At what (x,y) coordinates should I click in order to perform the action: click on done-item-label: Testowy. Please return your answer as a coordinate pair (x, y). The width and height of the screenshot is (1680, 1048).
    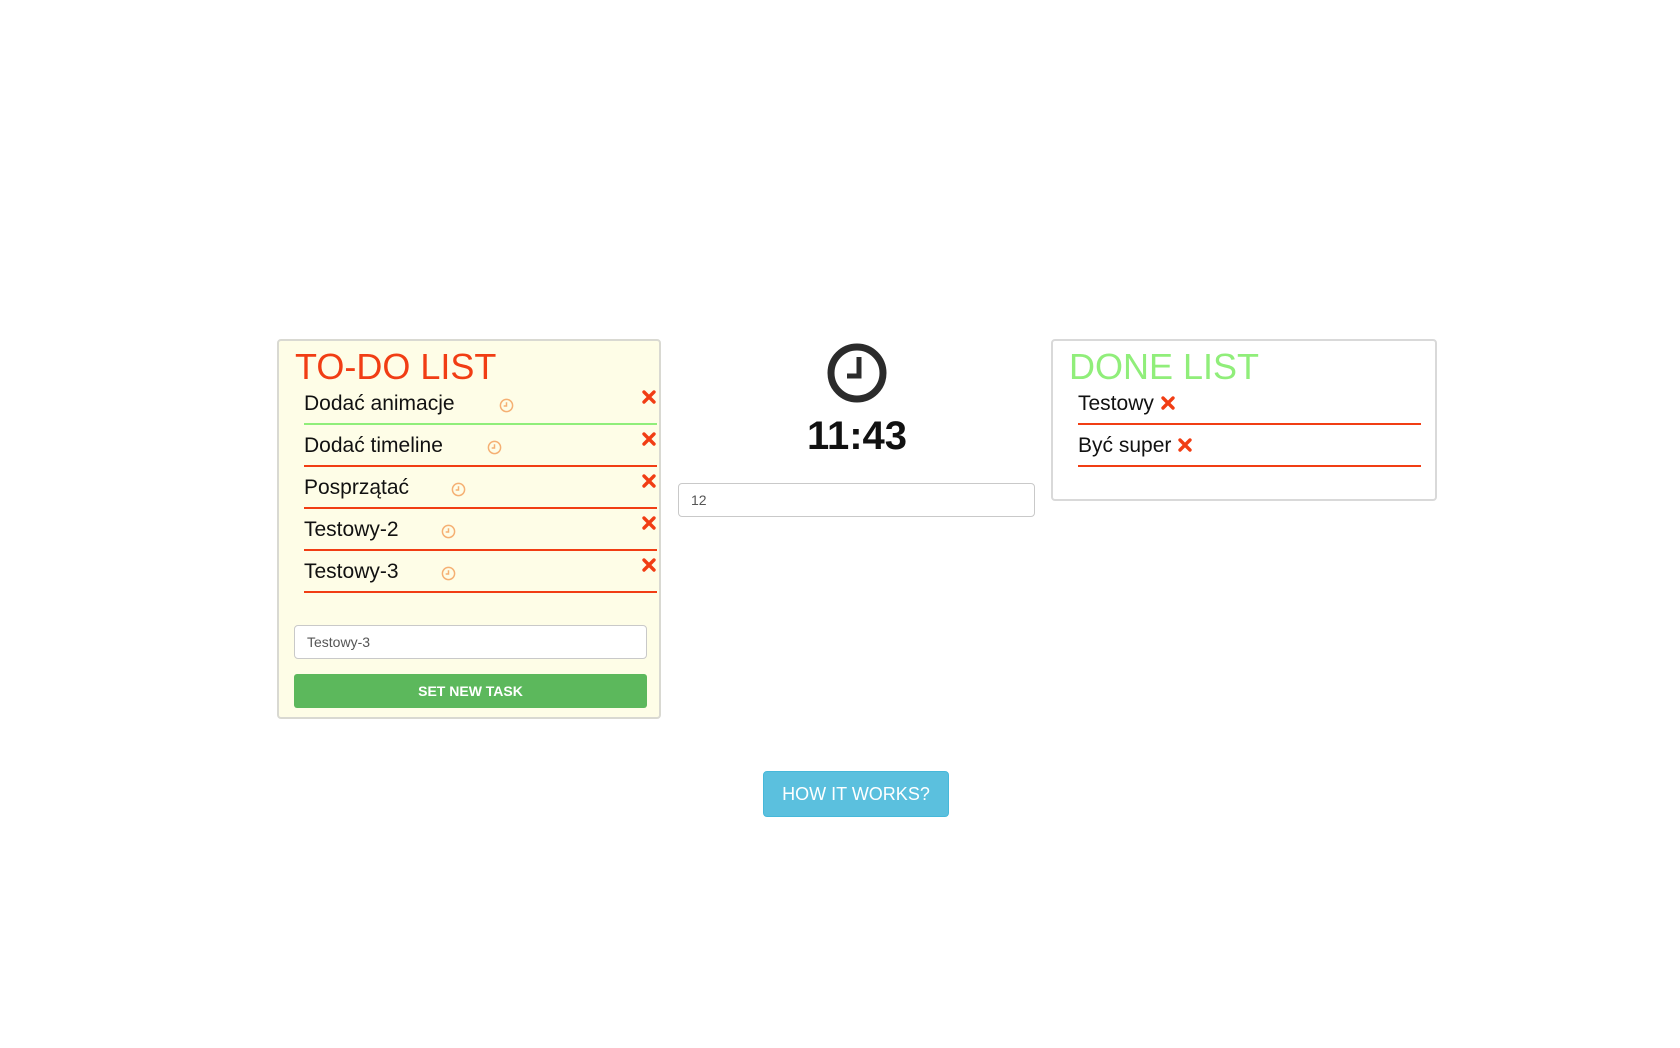
    Looking at the image, I should click on (1116, 403).